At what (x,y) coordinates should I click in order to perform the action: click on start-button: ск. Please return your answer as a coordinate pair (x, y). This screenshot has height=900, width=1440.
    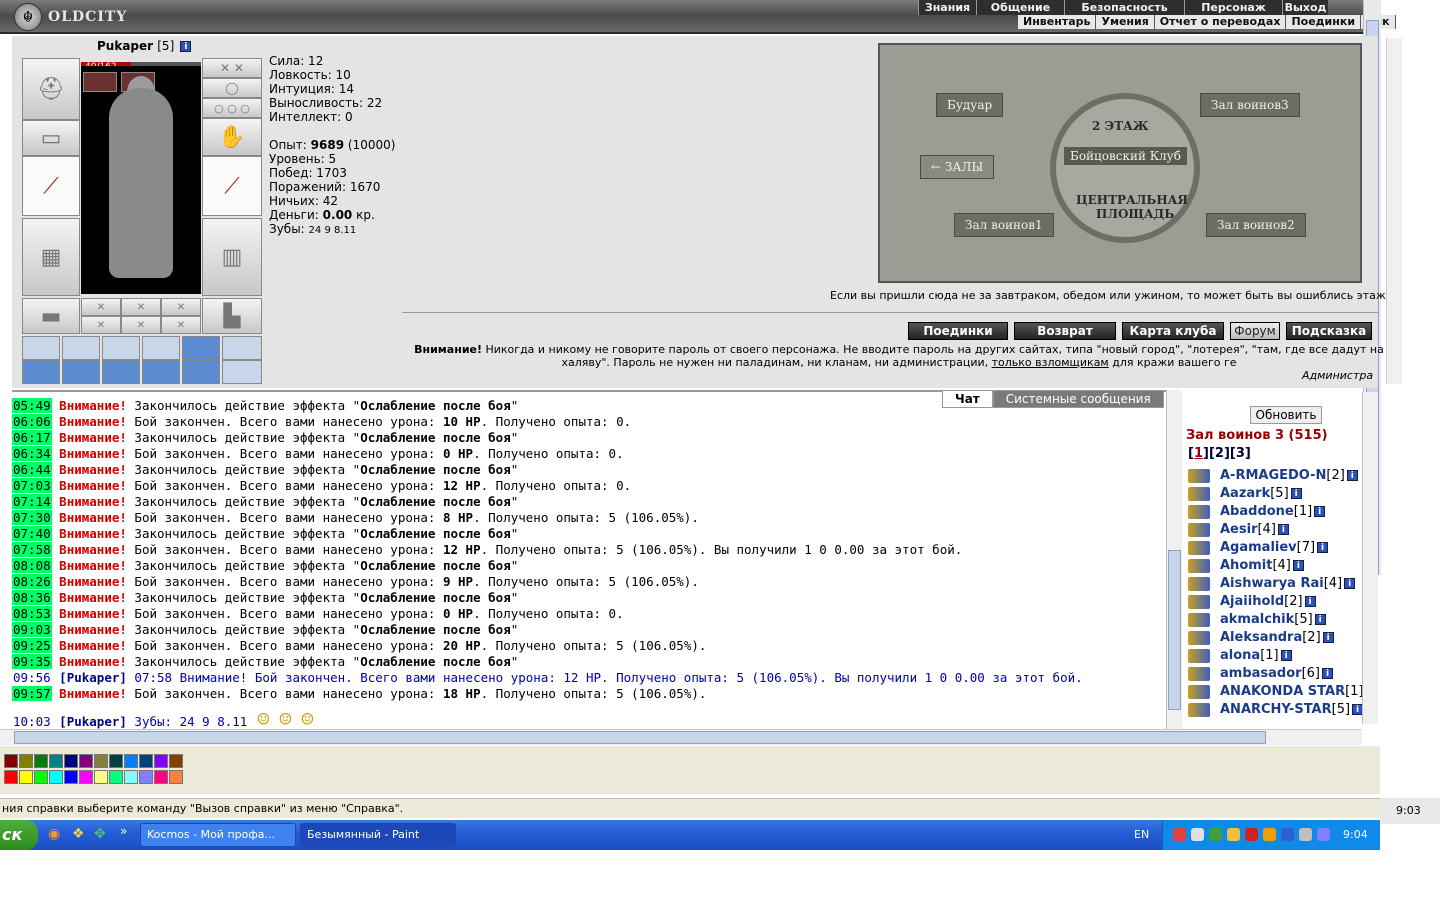
    Looking at the image, I should click on (19, 835).